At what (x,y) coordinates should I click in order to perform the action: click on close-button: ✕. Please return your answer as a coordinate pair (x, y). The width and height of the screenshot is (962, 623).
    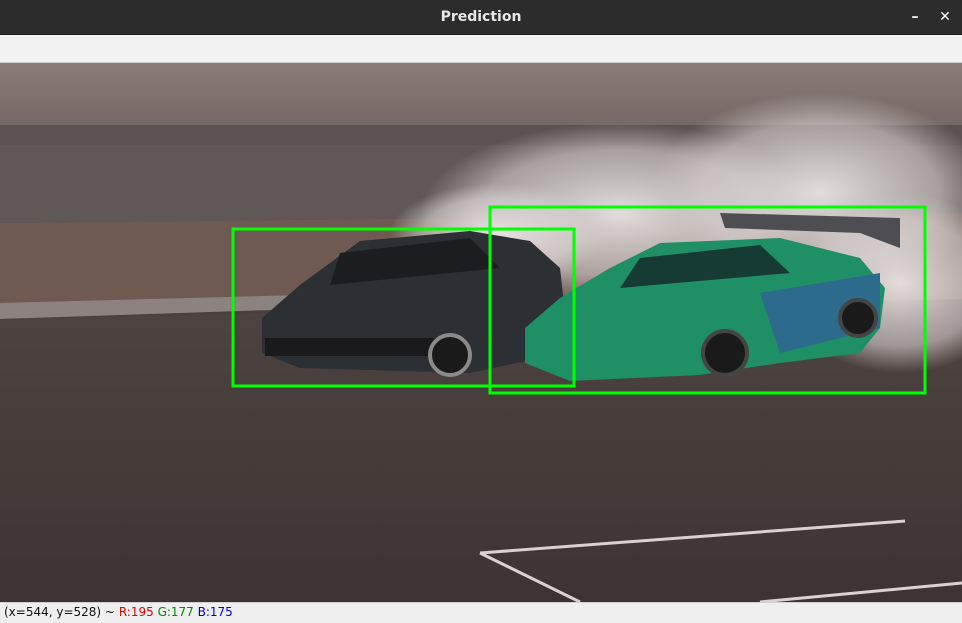
    Looking at the image, I should click on (945, 17).